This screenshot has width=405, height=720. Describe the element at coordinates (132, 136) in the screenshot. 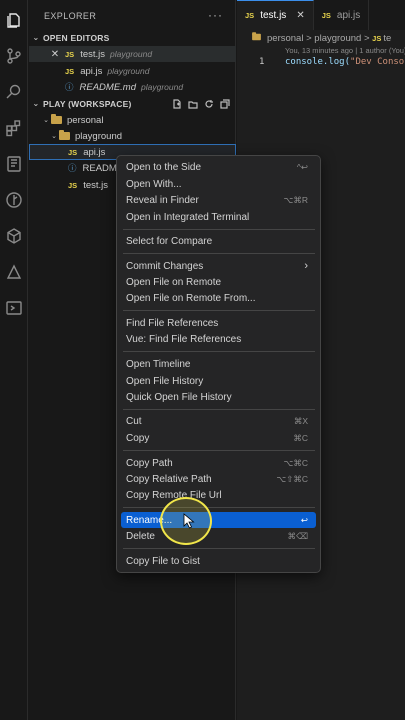

I see `tree-folder-playground: ⌄ playground` at that location.